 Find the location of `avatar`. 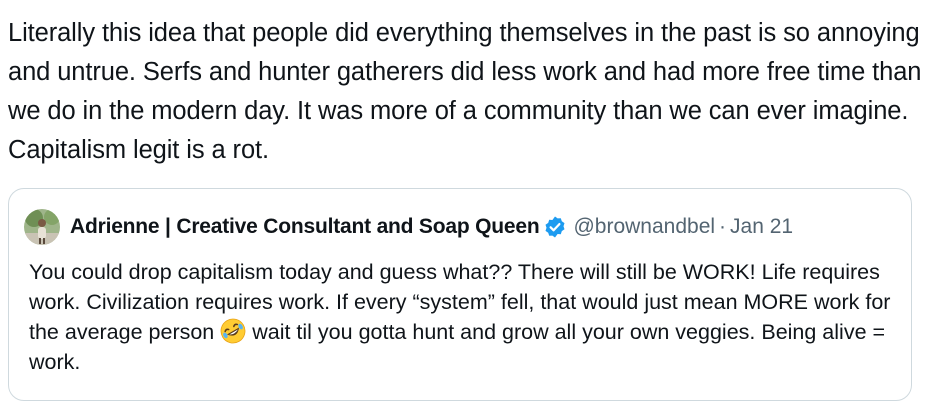

avatar is located at coordinates (42, 227).